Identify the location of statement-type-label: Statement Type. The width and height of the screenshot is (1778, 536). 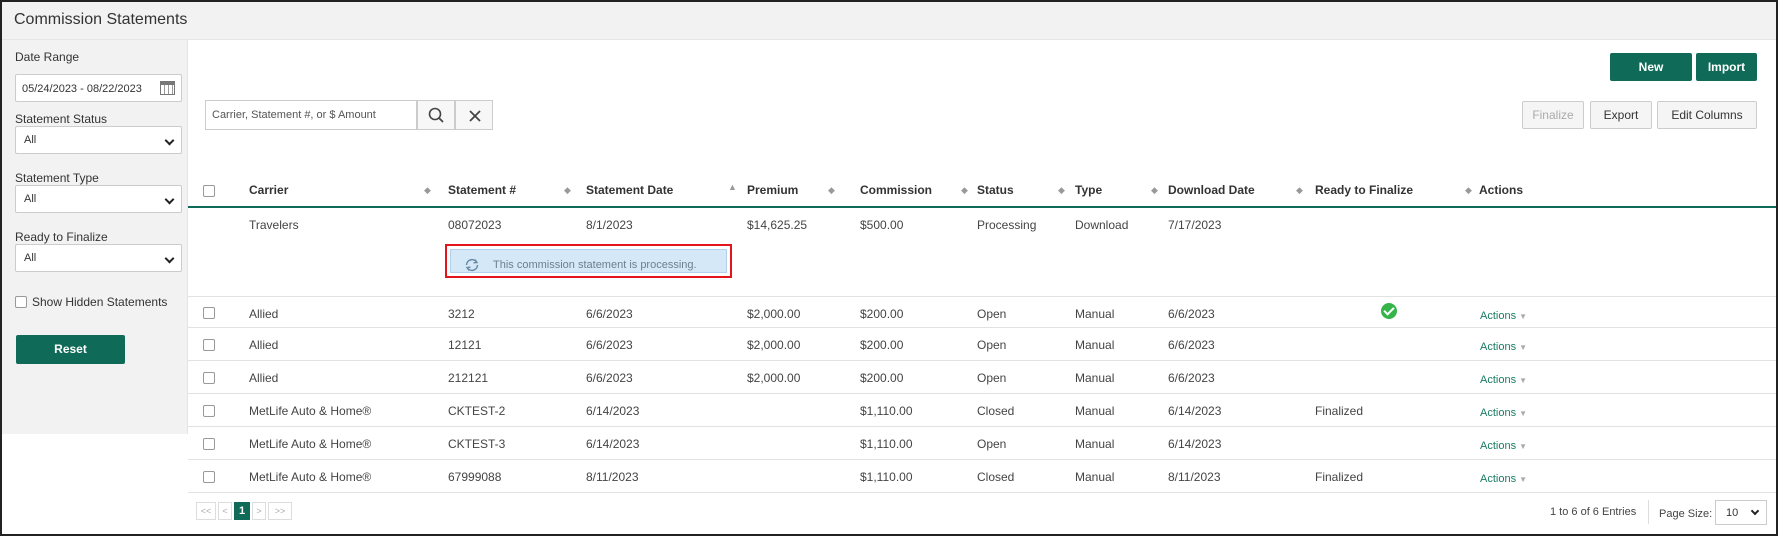
(57, 178).